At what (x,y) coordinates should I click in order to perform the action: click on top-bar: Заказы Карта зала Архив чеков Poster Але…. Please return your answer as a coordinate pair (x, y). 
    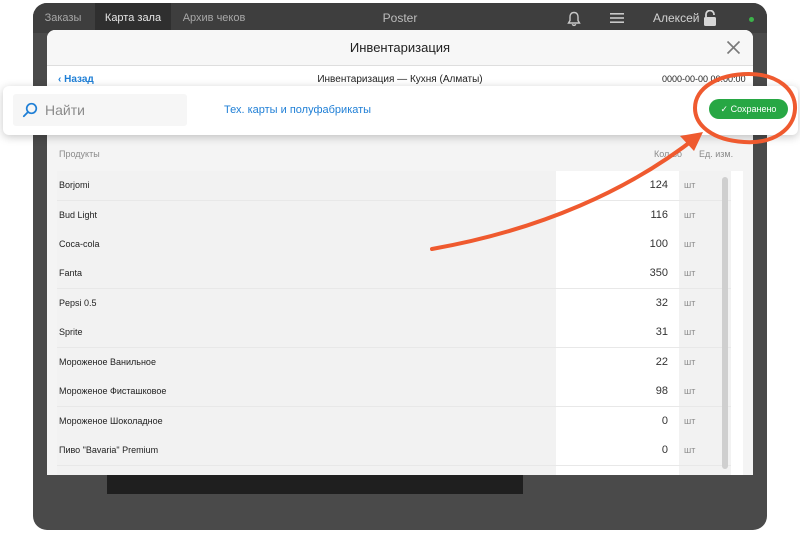
    Looking at the image, I should click on (400, 18).